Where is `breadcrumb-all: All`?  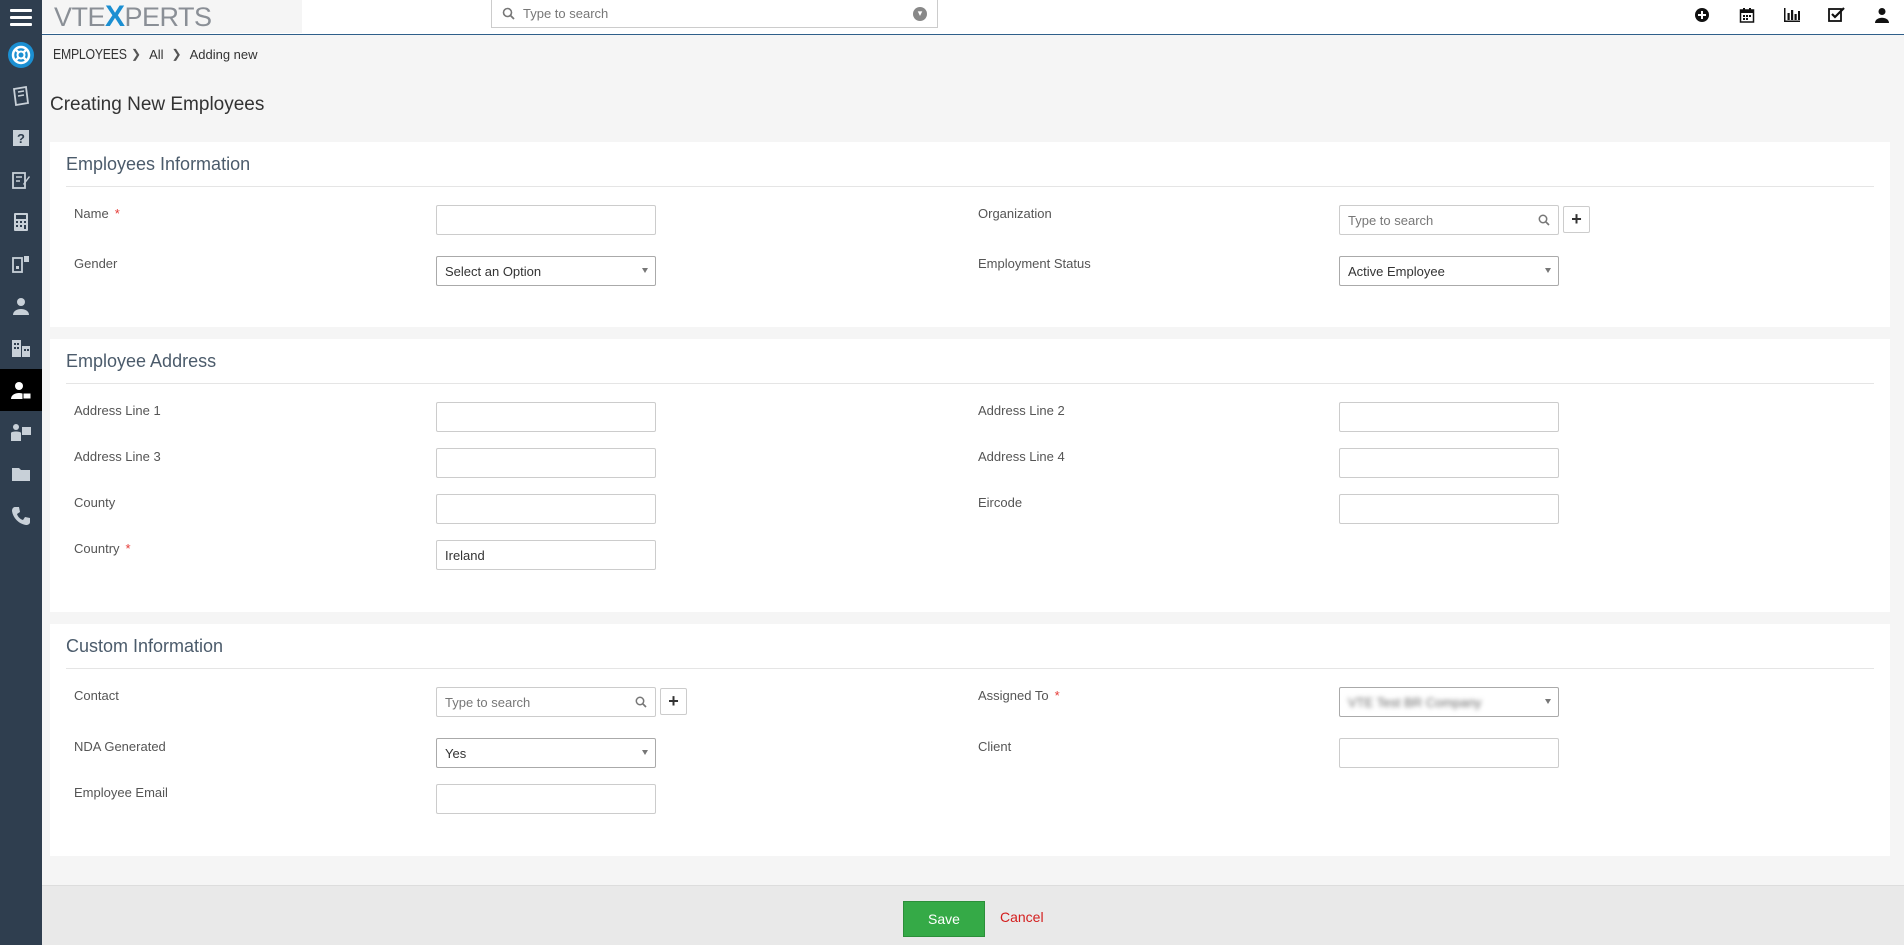
breadcrumb-all: All is located at coordinates (156, 54).